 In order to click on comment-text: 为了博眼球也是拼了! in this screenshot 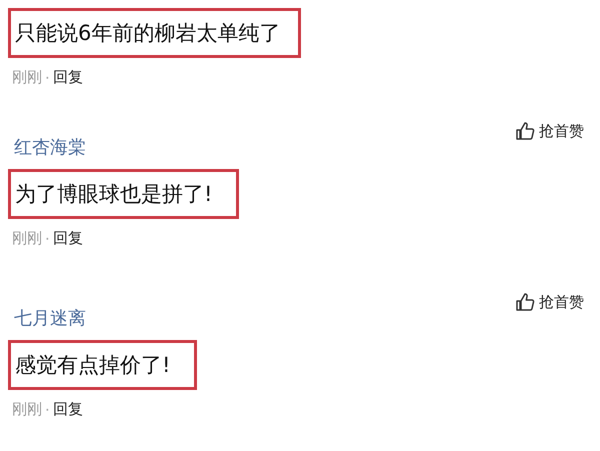, I will do `click(124, 194)`.